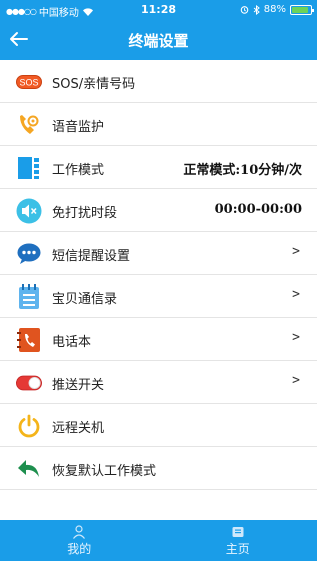  Describe the element at coordinates (91, 256) in the screenshot. I see `setting-label: 短信提醒设置` at that location.